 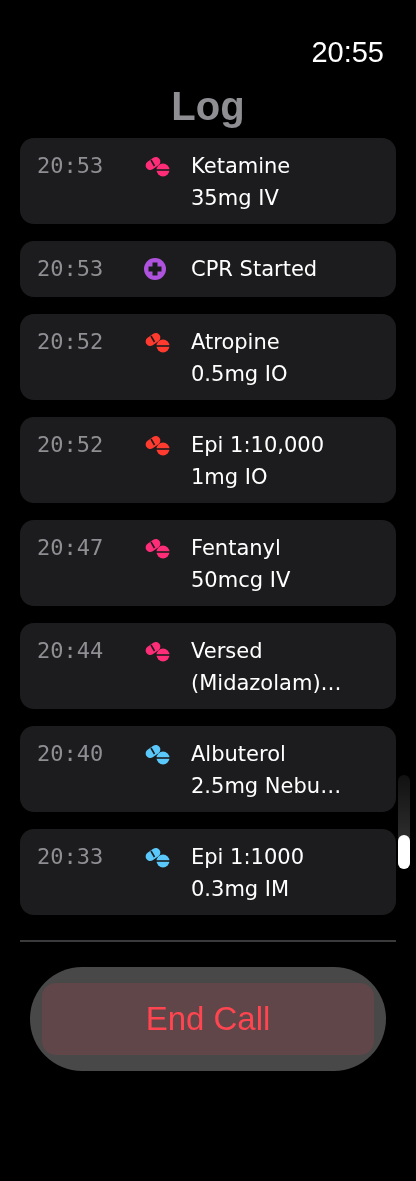 I want to click on entry-time: 20:47, so click(x=71, y=548).